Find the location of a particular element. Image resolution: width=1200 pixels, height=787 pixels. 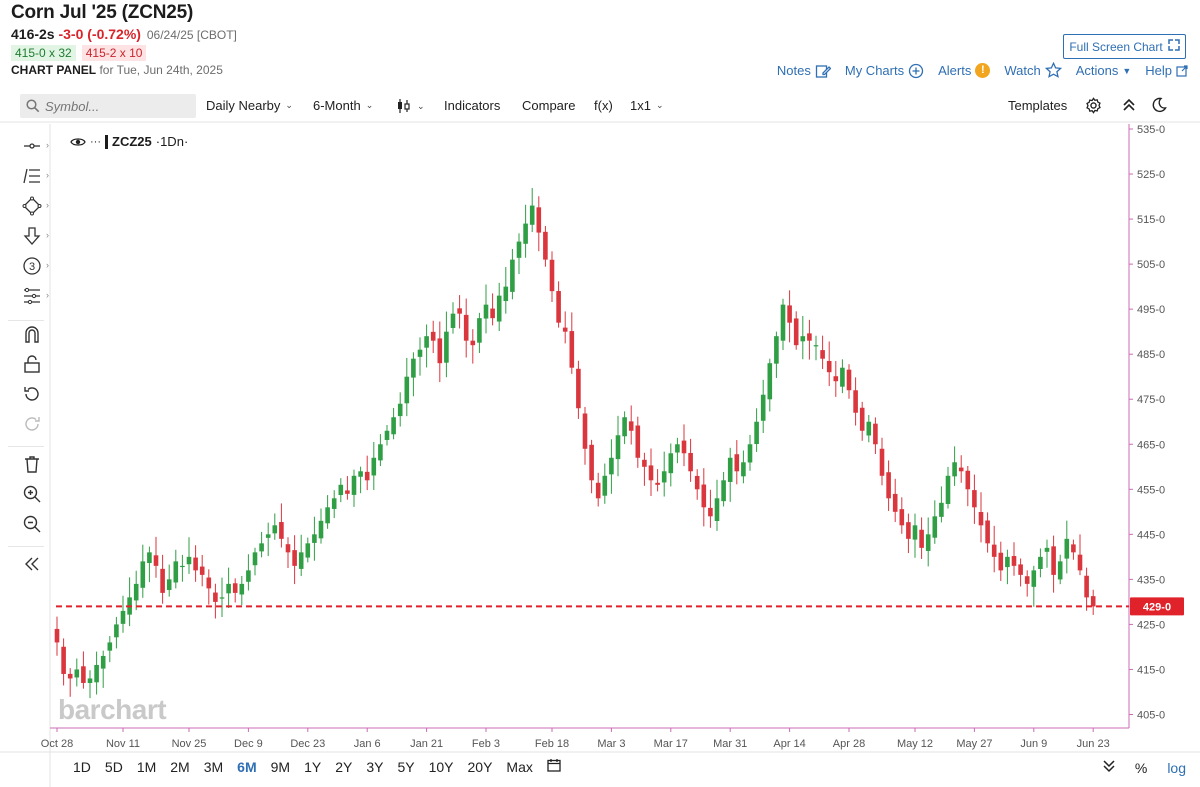

x-tick-label: Oct 28 is located at coordinates (57, 744).